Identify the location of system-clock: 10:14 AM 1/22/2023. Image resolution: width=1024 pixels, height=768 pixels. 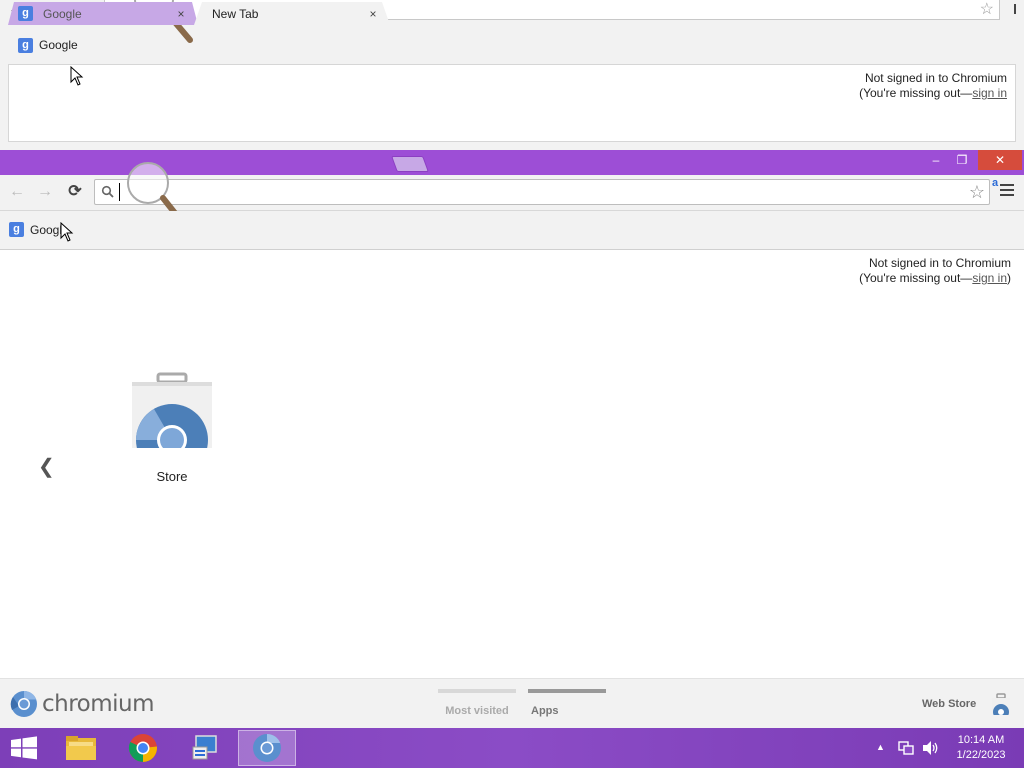
(981, 748).